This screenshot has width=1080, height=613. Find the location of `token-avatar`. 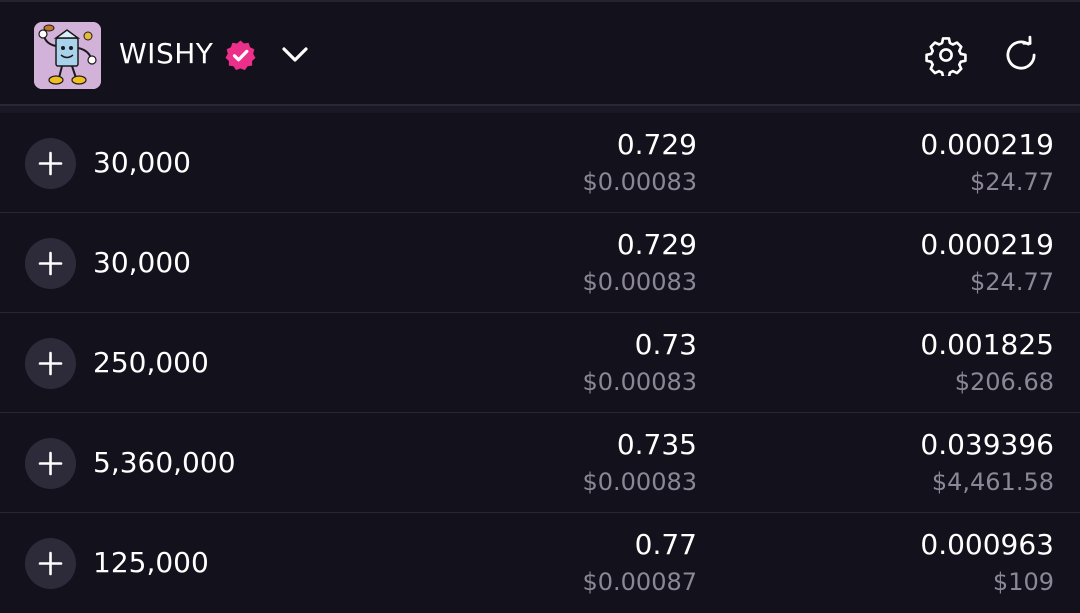

token-avatar is located at coordinates (67, 55).